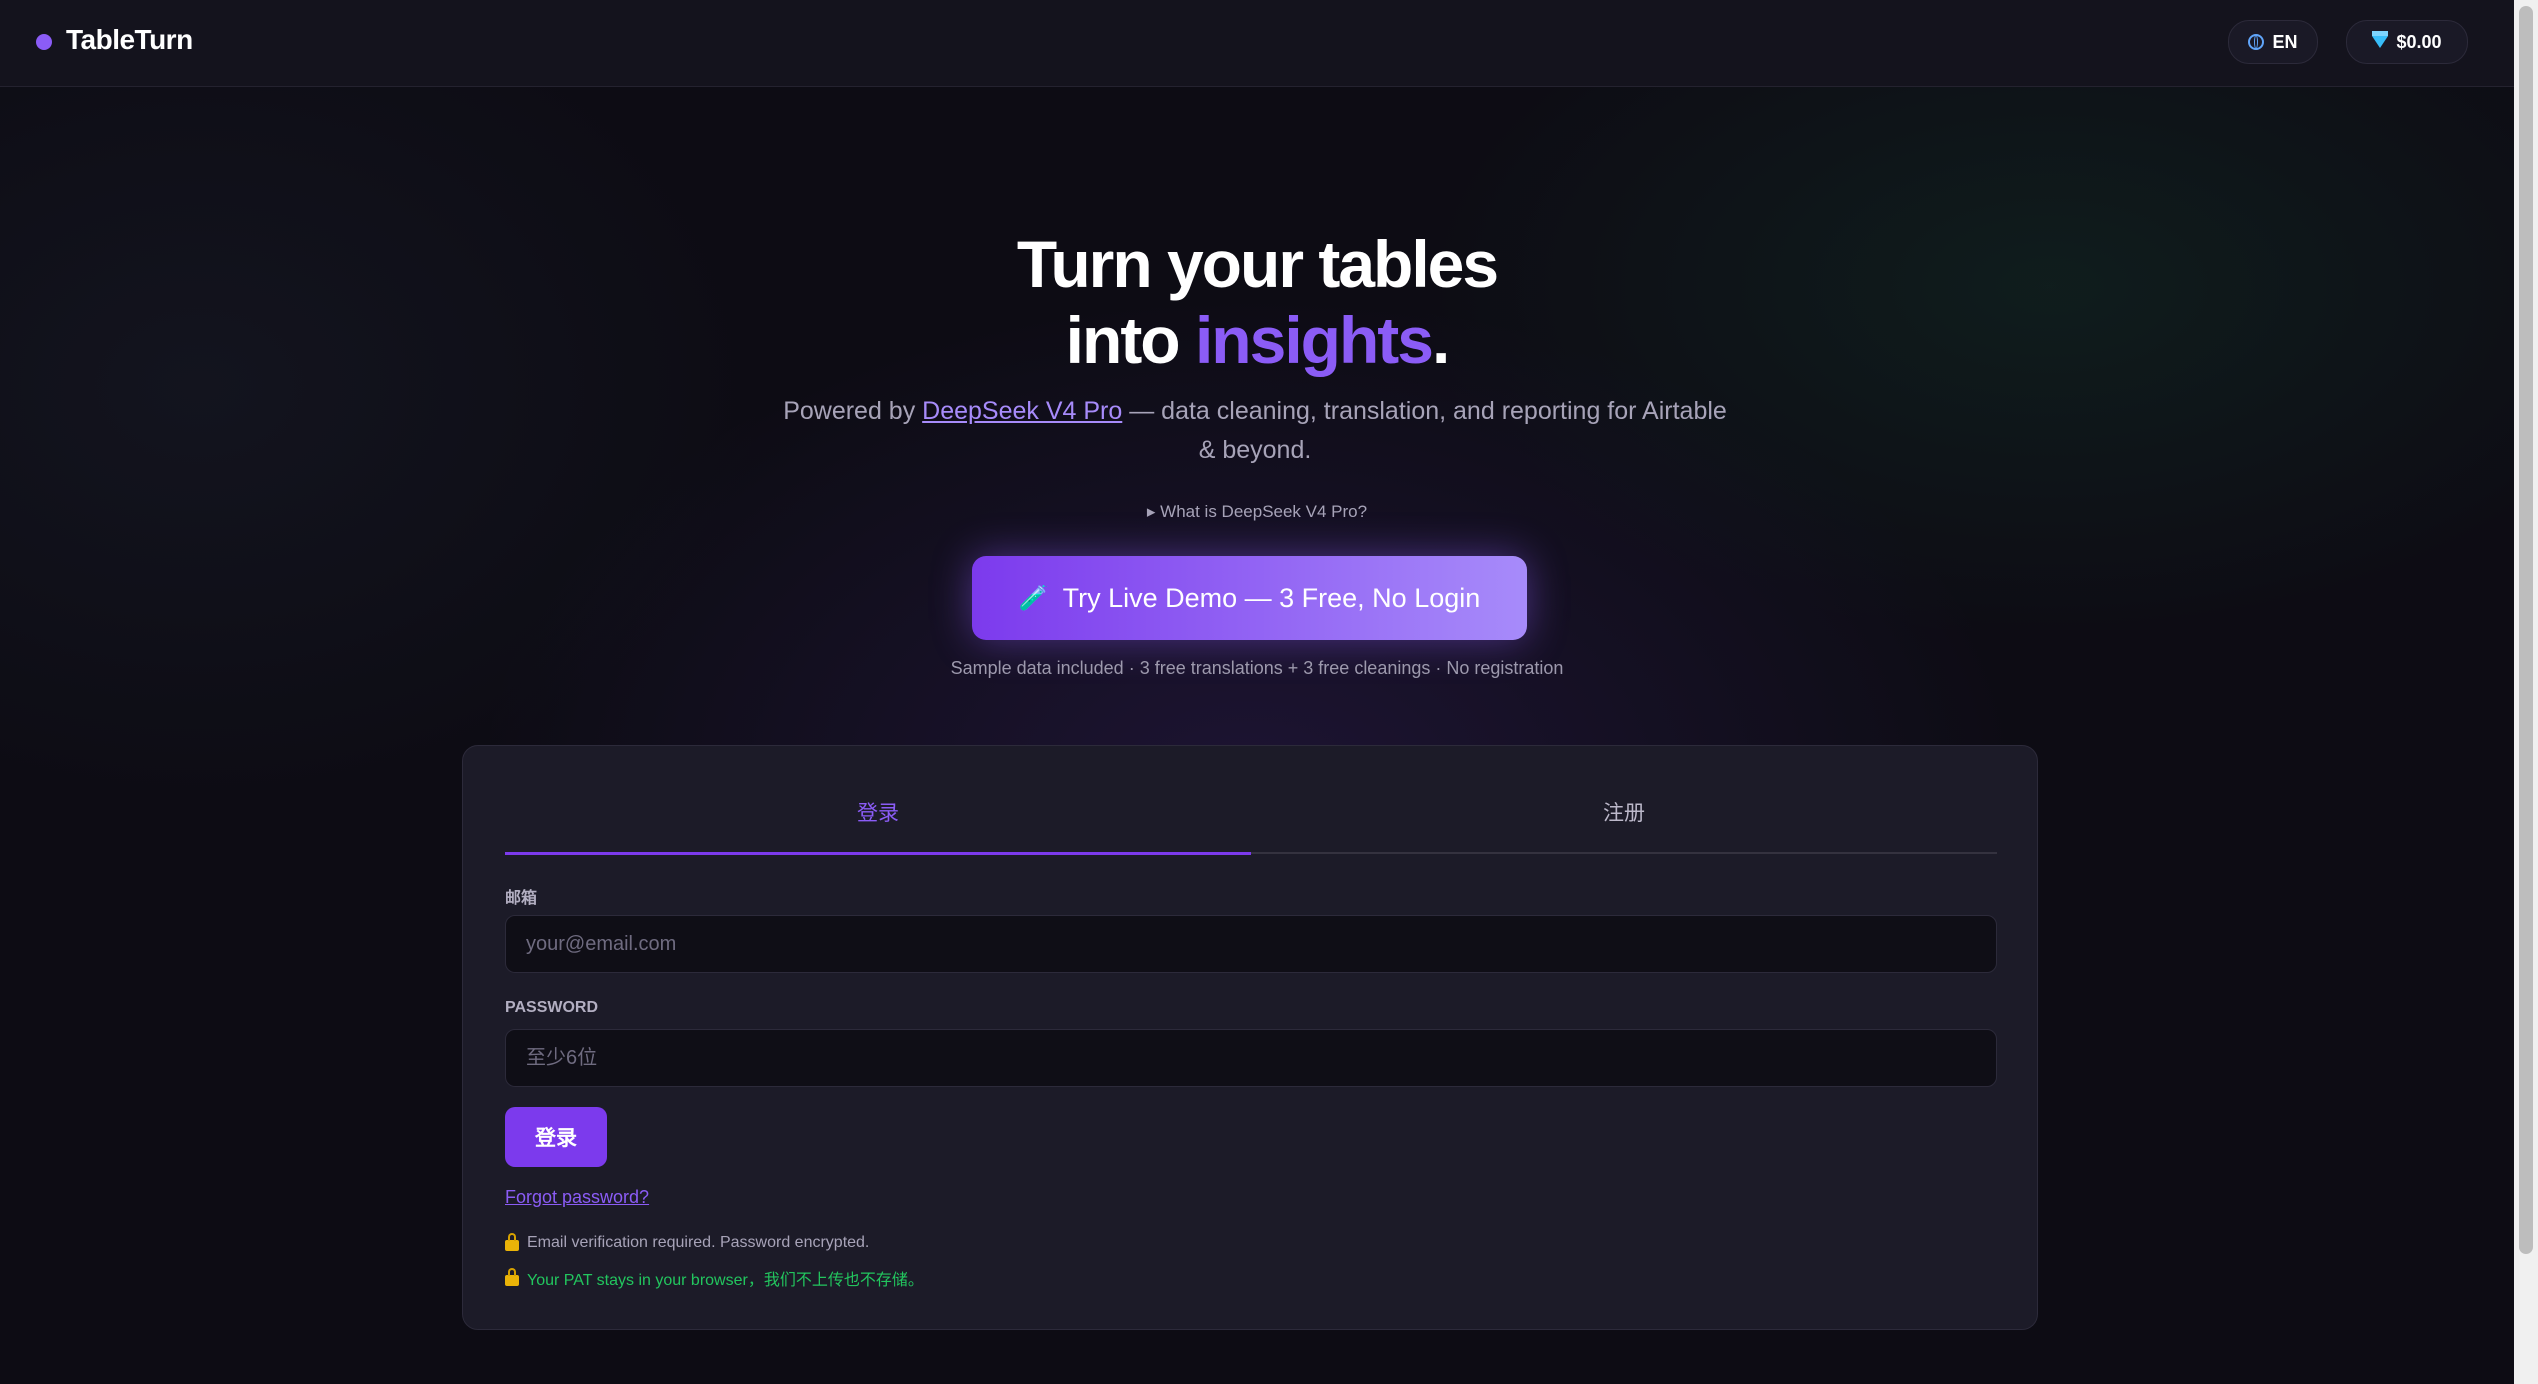 The width and height of the screenshot is (2538, 1384). I want to click on brand-dot-icon, so click(44, 42).